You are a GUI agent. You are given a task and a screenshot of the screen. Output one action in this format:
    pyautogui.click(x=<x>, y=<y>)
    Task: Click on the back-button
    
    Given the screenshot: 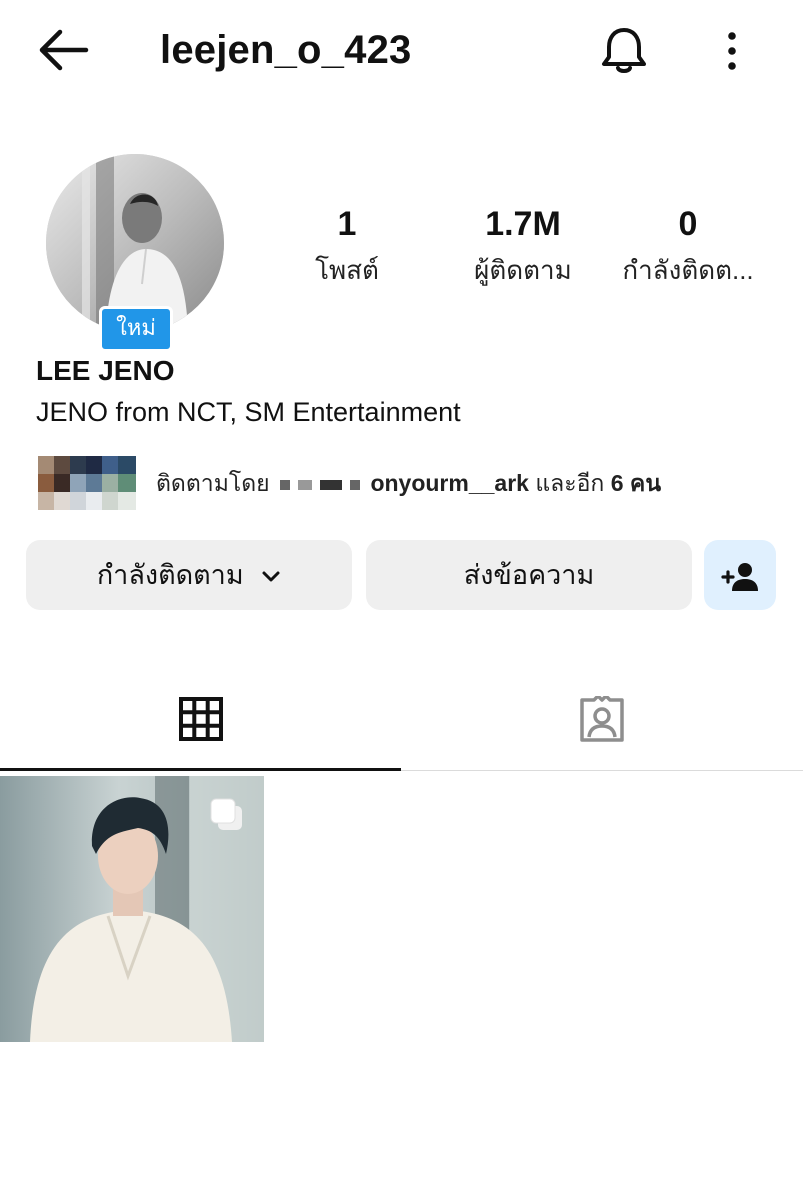 What is the action you would take?
    pyautogui.click(x=61, y=50)
    